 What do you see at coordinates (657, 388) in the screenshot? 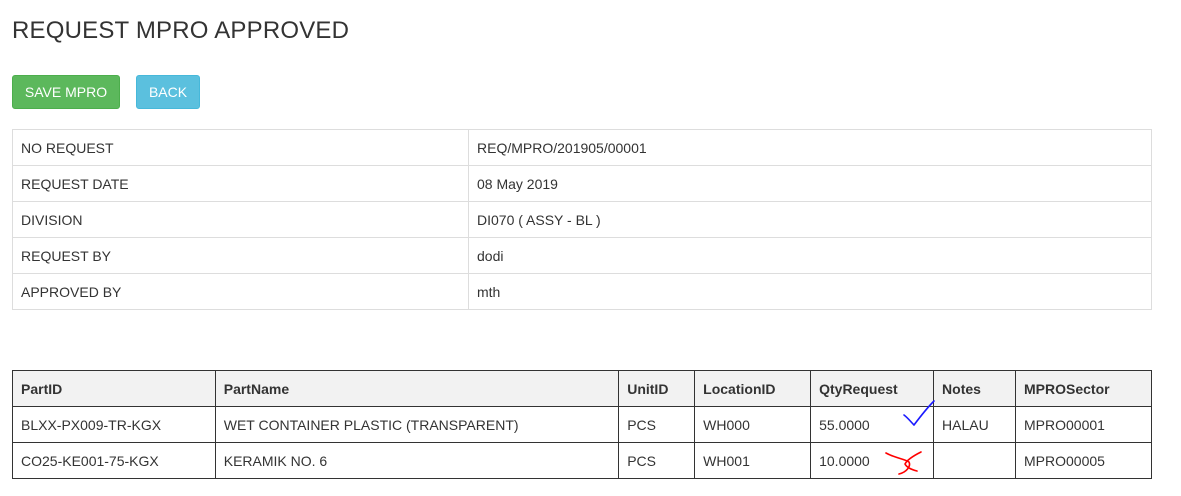
I see `column-header-unitid: UnitID` at bounding box center [657, 388].